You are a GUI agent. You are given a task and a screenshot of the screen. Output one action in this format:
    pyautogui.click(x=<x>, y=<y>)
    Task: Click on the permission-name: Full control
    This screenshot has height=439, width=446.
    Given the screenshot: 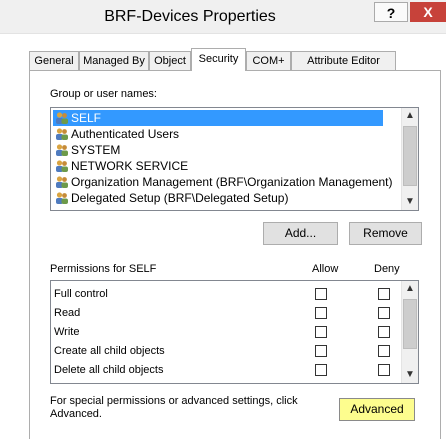 What is the action you would take?
    pyautogui.click(x=81, y=294)
    